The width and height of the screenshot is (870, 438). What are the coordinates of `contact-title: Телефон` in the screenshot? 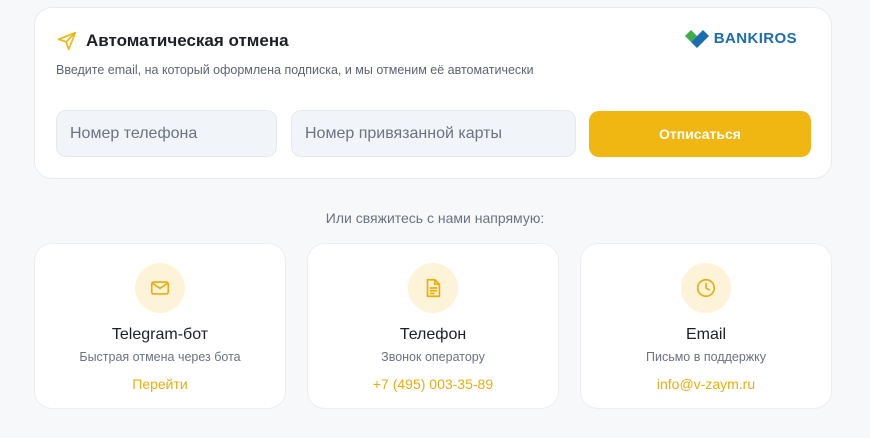 It's located at (433, 334).